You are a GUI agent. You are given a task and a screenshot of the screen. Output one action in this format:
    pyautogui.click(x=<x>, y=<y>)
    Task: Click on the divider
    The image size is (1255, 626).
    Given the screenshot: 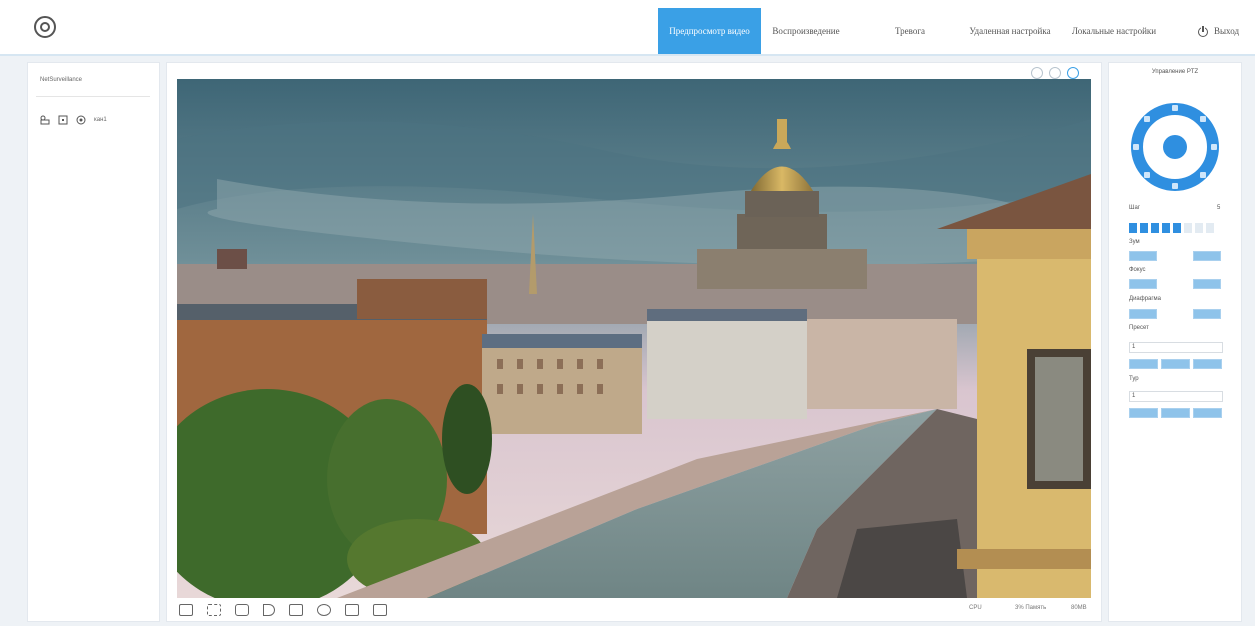 What is the action you would take?
    pyautogui.click(x=93, y=96)
    